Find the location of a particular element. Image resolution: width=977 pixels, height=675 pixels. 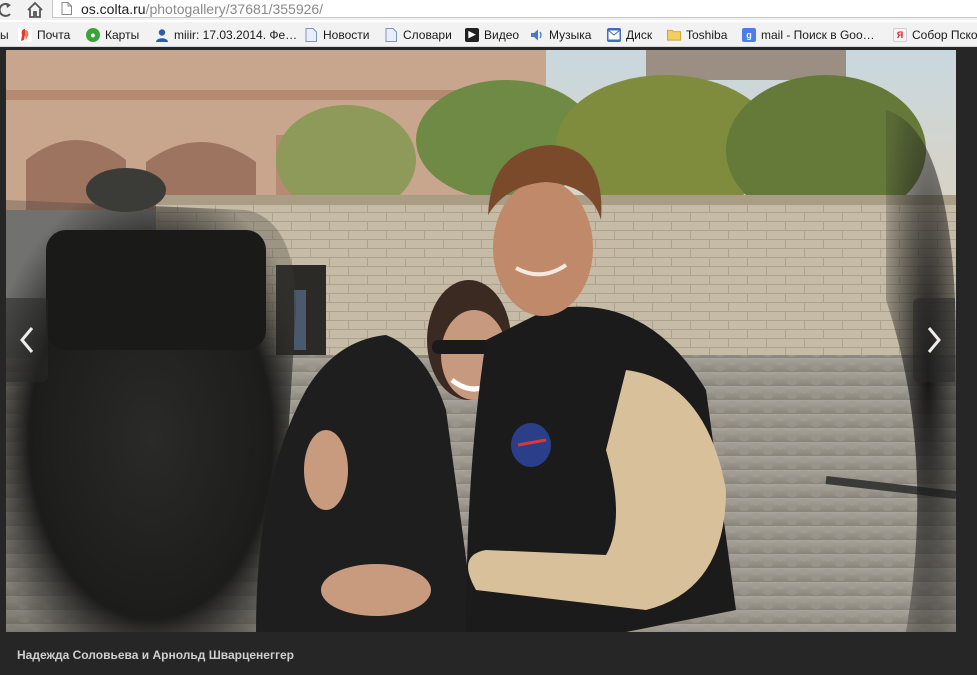

bookmark-disk: Диск is located at coordinates (630, 34).